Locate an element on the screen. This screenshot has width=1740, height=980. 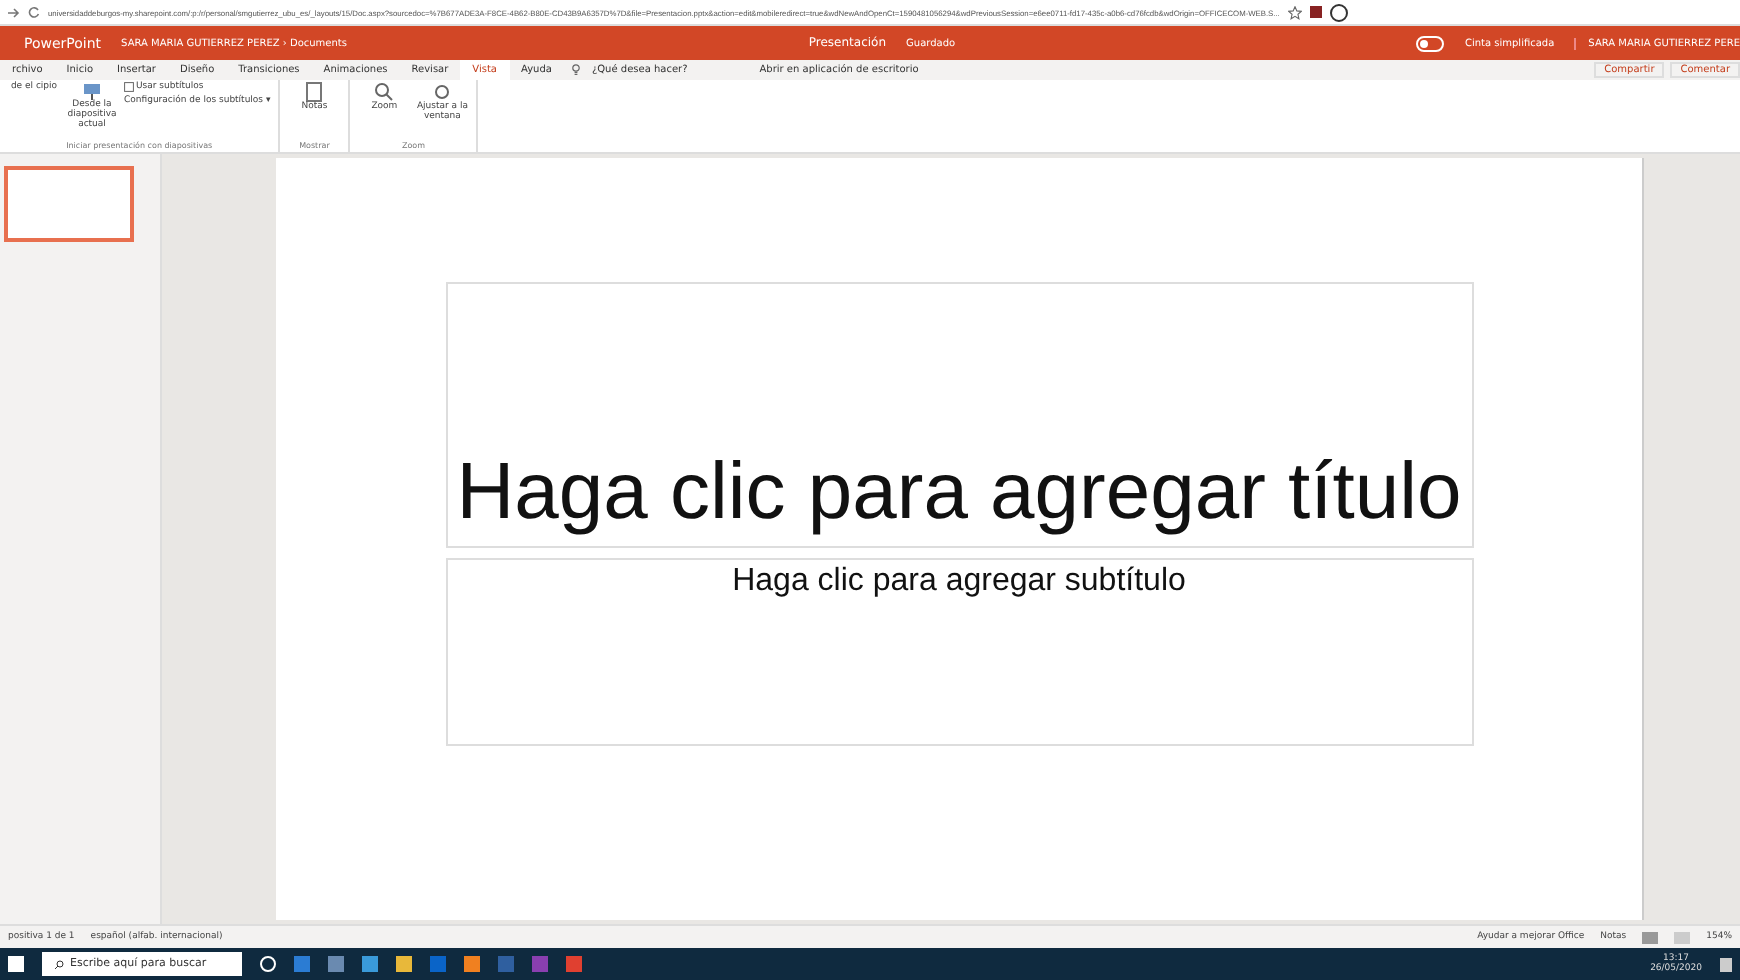
normal-view-icon is located at coordinates (1650, 937).